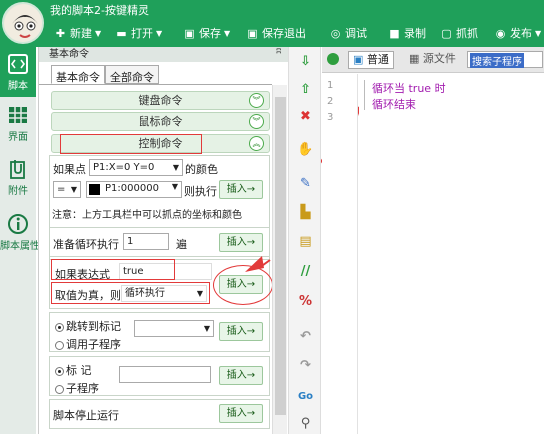  I want to click on paste-icon: ▤, so click(305, 241).